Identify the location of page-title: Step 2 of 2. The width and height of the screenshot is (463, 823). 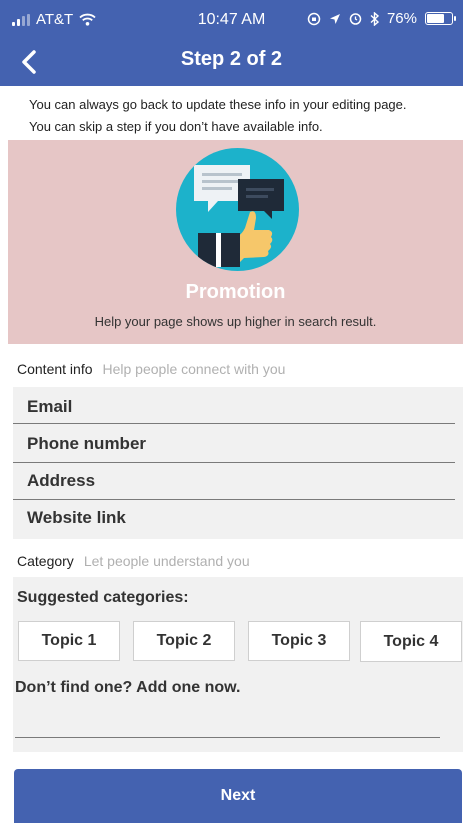
(231, 59).